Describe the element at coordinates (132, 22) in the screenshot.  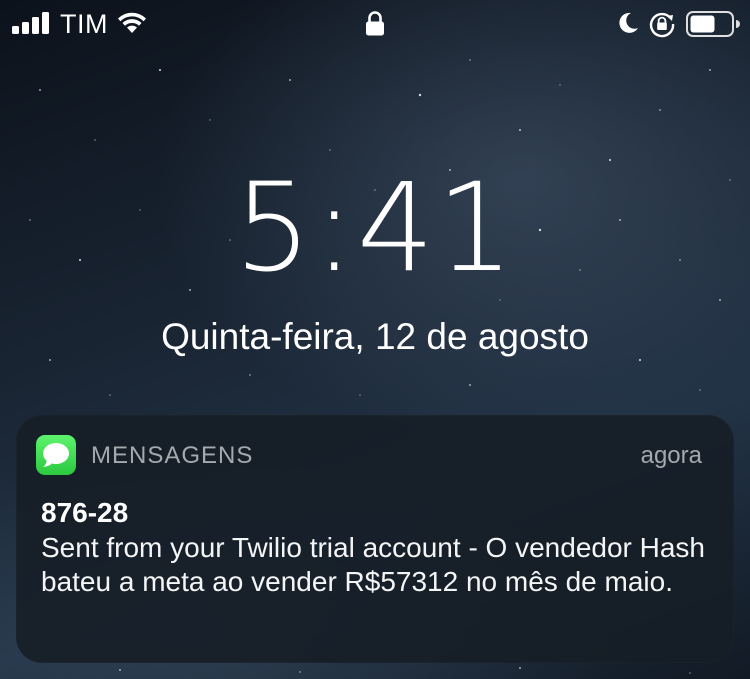
I see `wifi-icon` at that location.